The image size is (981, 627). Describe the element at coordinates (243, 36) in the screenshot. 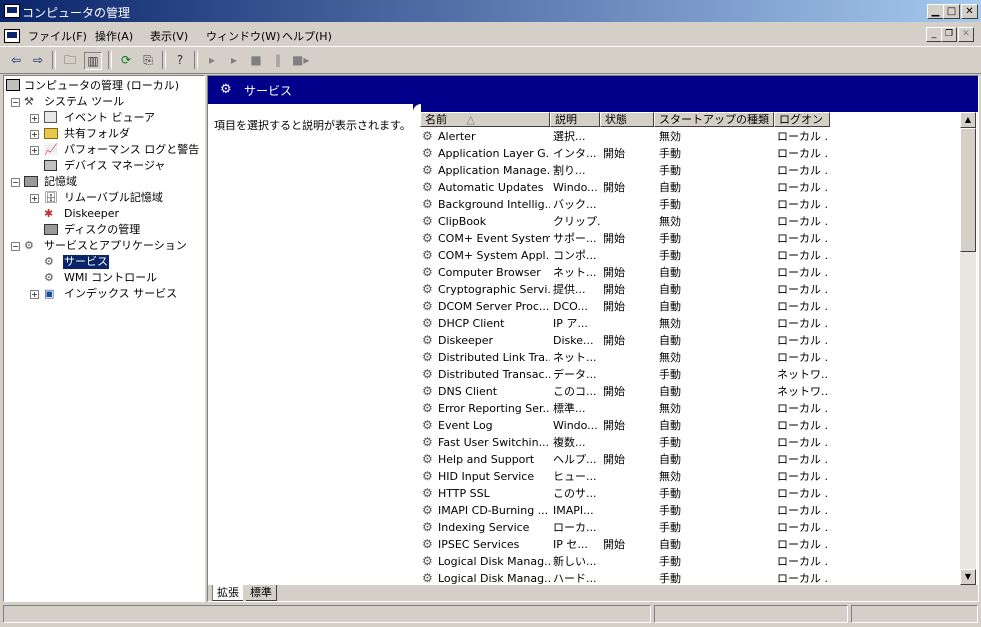

I see `menu-window: ウィンドウ(W)` at that location.